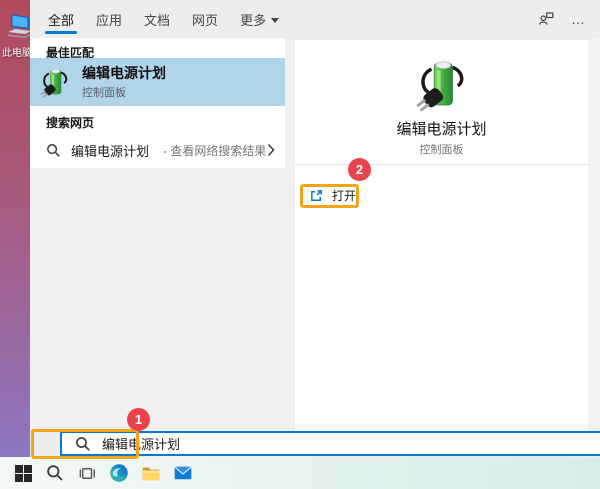 The height and width of the screenshot is (489, 600). Describe the element at coordinates (157, 82) in the screenshot. I see `best-match-result: 编辑电源计划 控制面板` at that location.